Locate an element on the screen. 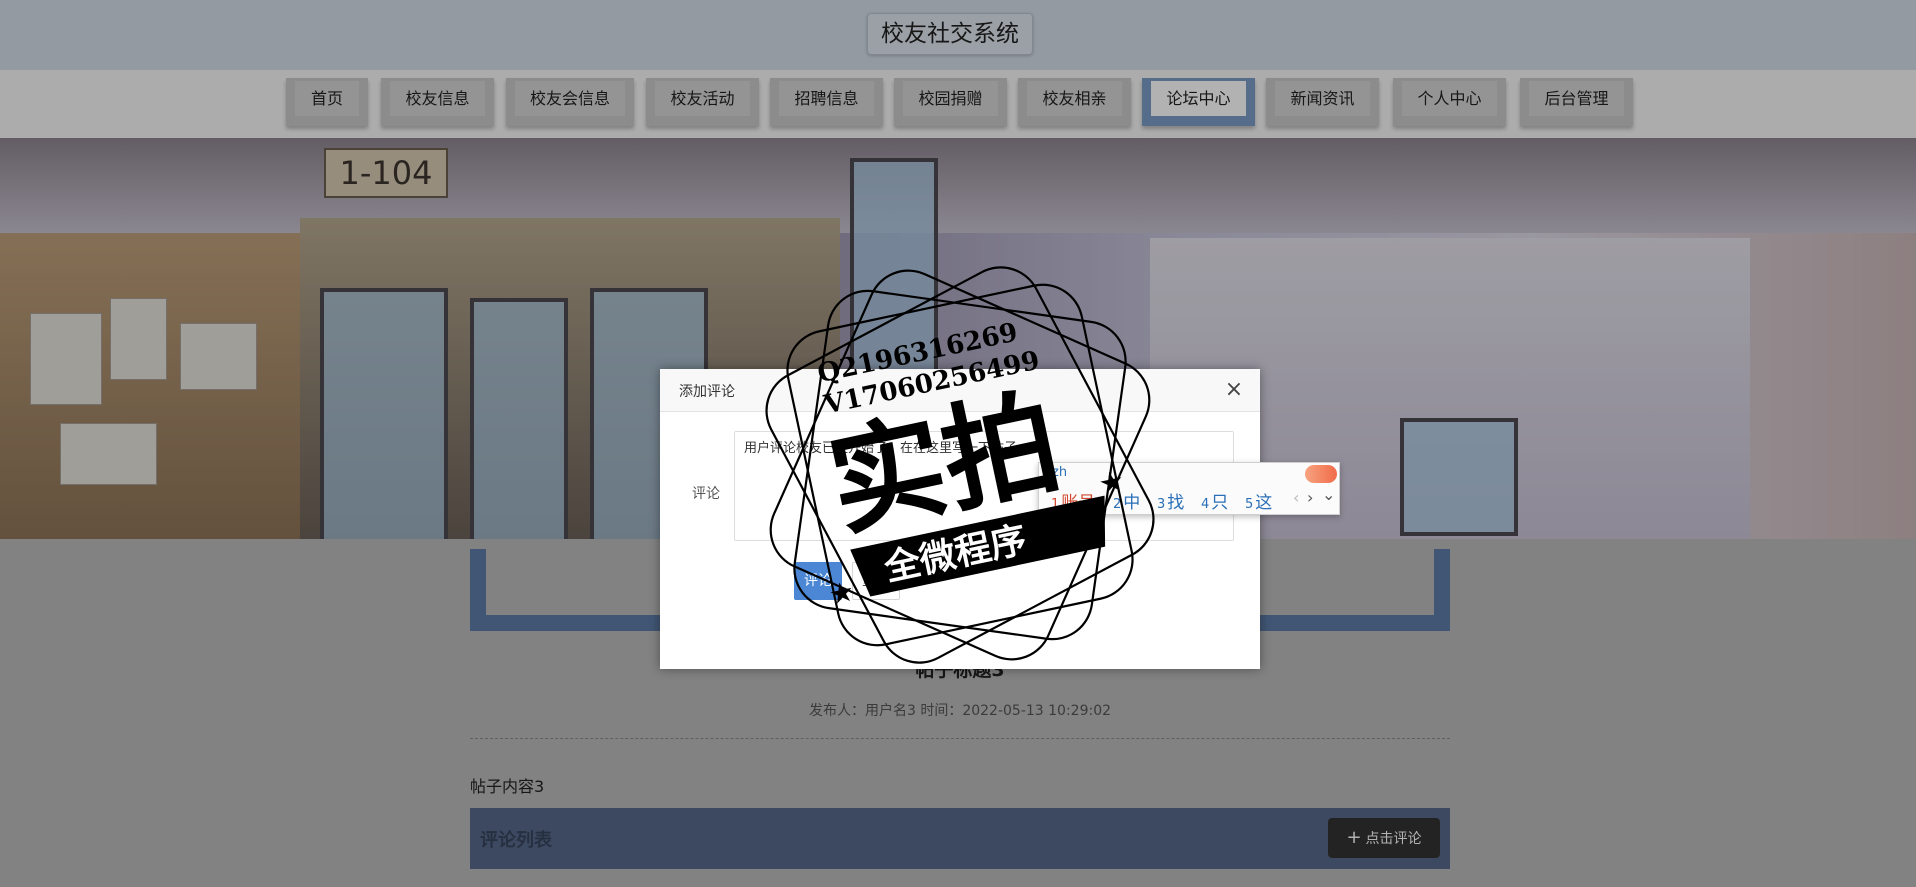  ime-candidate: 5这 is located at coordinates (1258, 500).